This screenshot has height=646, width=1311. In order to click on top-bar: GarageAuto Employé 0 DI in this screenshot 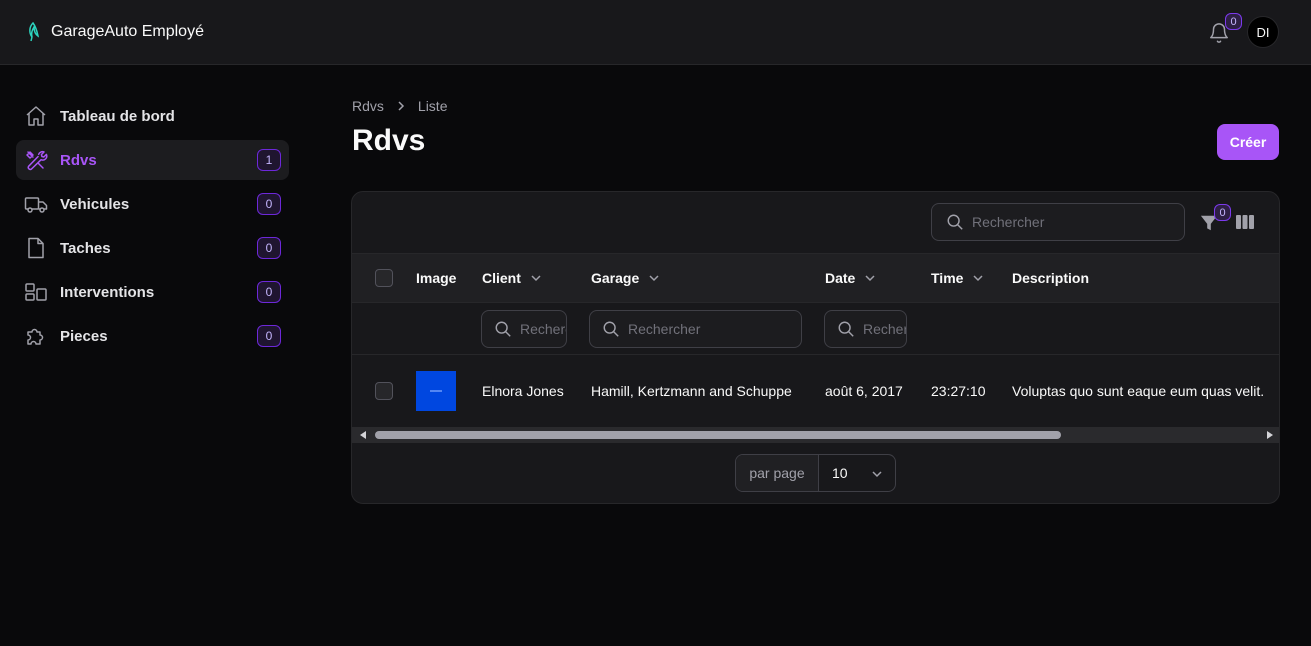, I will do `click(655, 32)`.